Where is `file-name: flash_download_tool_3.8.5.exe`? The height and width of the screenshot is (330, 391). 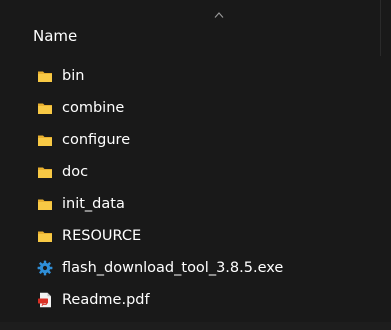 file-name: flash_download_tool_3.8.5.exe is located at coordinates (173, 268).